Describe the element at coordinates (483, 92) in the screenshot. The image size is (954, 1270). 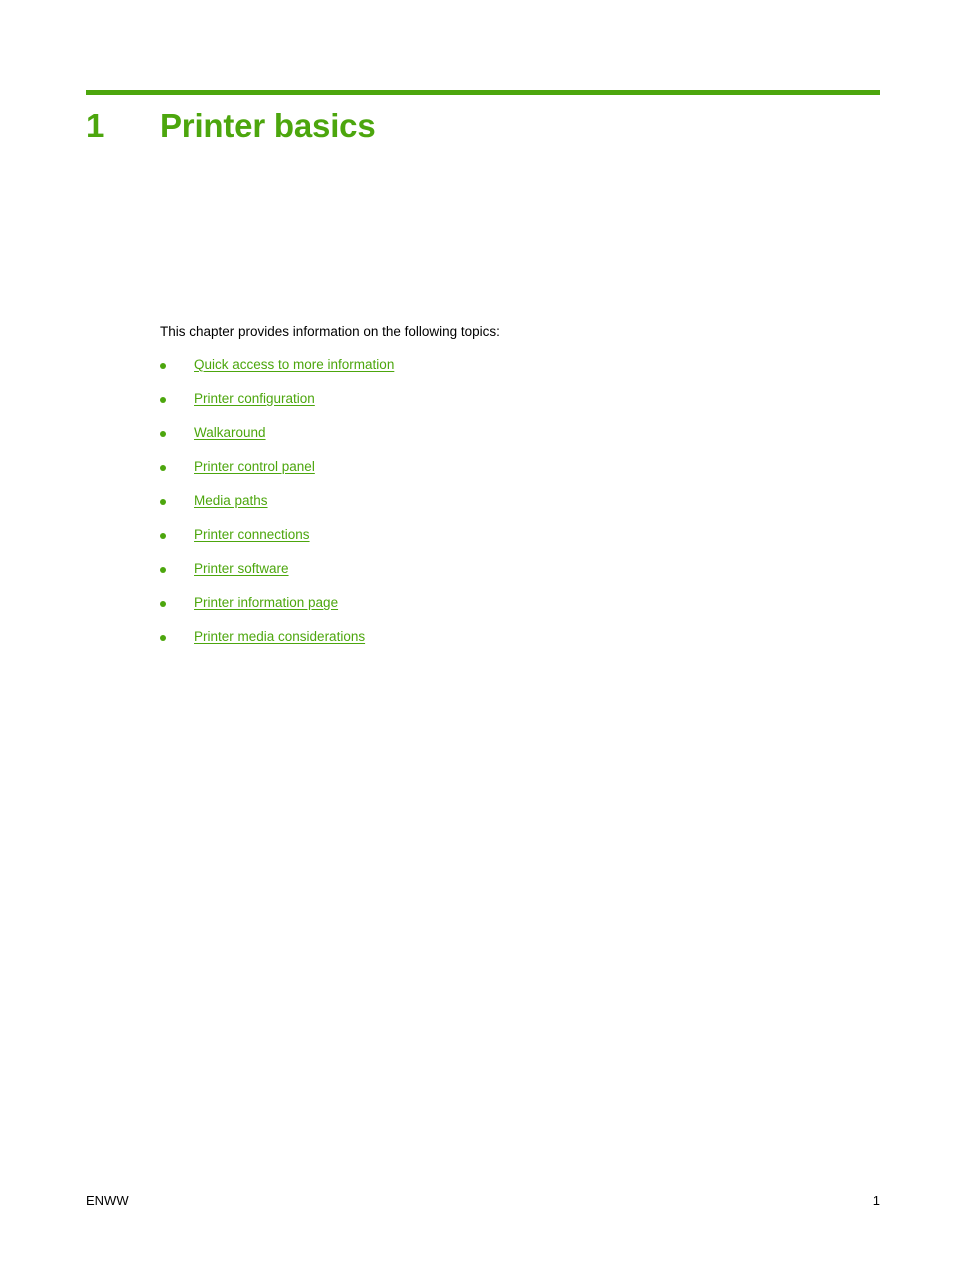
I see `heading-rule` at that location.